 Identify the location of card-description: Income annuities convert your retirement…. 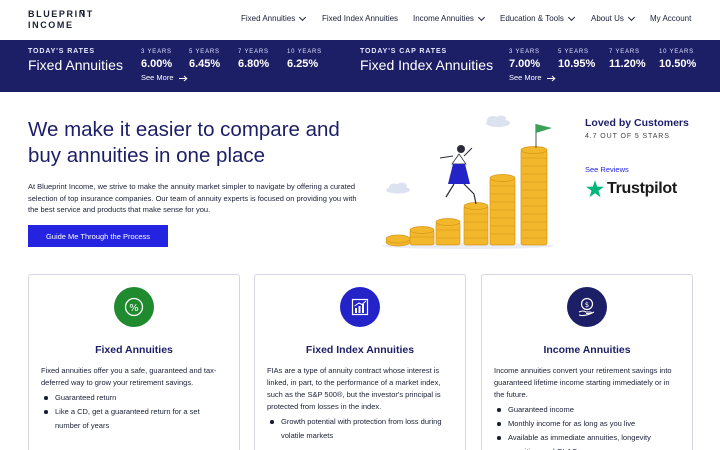
(583, 382).